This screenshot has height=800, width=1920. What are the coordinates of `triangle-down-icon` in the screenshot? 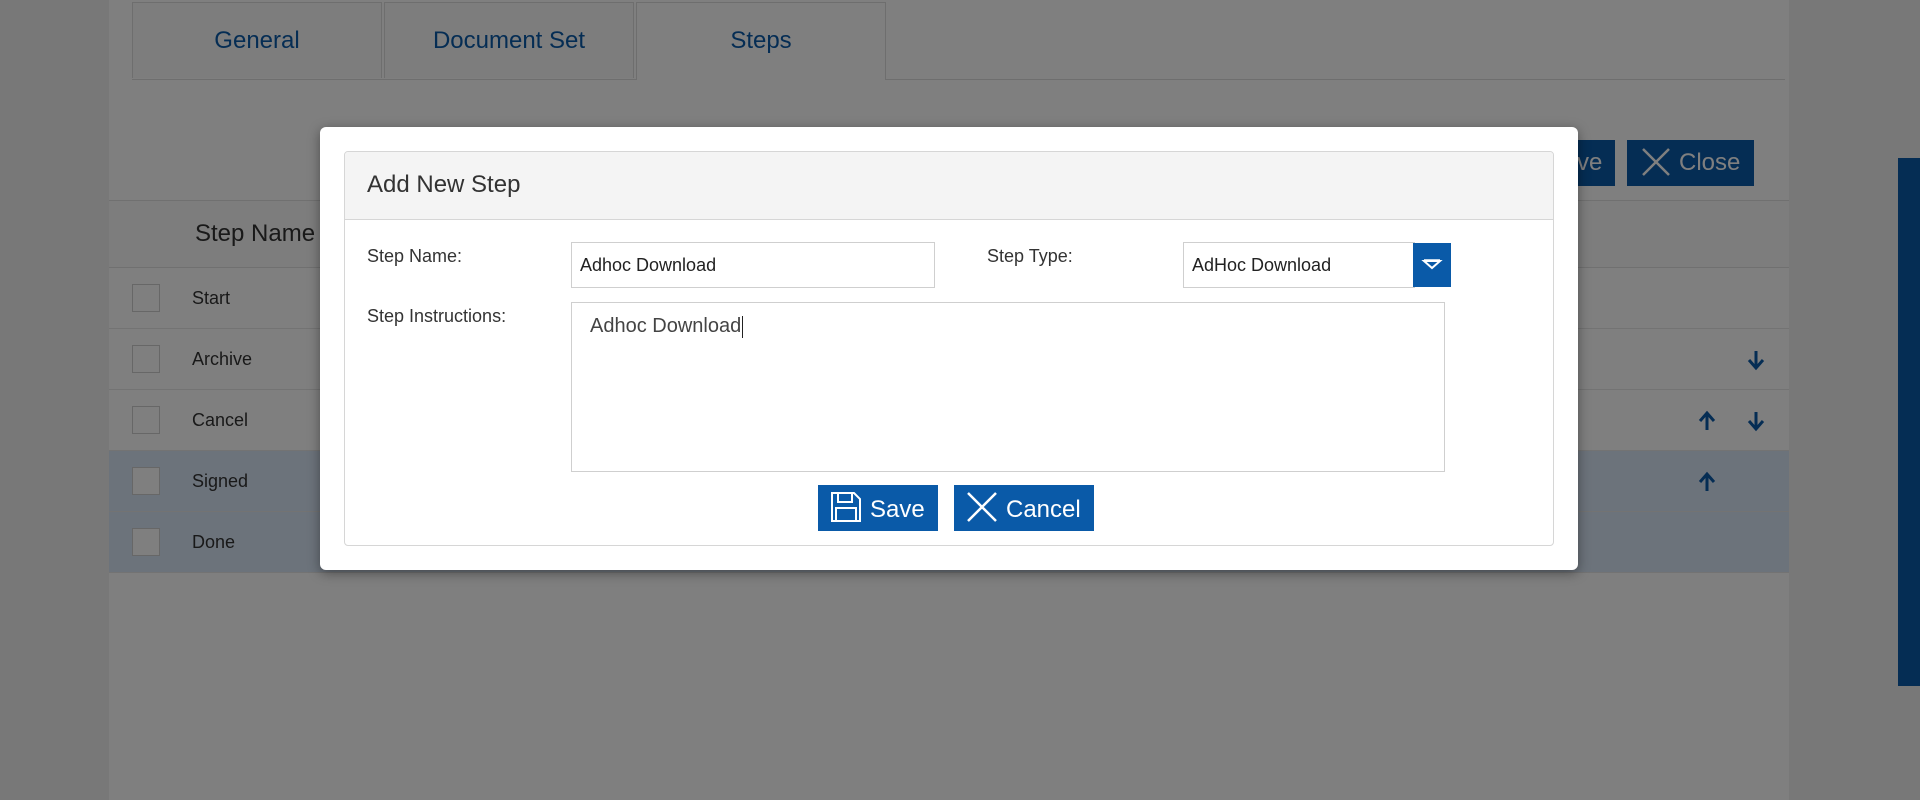 It's located at (1432, 264).